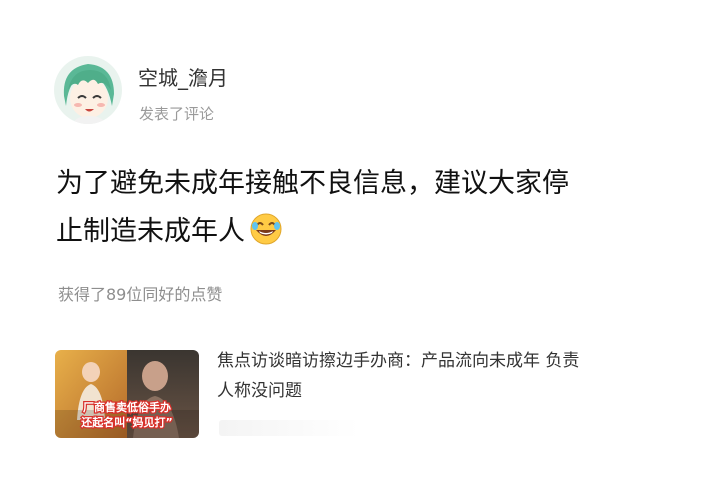  What do you see at coordinates (312, 183) in the screenshot?
I see `comment-text-line-1: 为了避免未成年接触不良信息，建议大家停` at bounding box center [312, 183].